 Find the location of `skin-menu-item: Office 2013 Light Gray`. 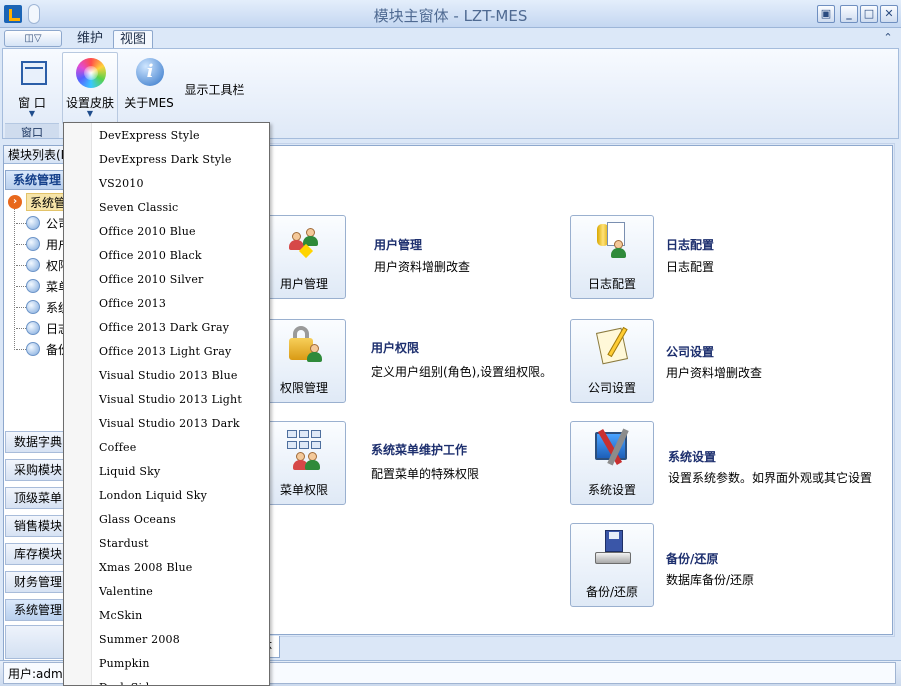

skin-menu-item: Office 2013 Light Gray is located at coordinates (165, 352).